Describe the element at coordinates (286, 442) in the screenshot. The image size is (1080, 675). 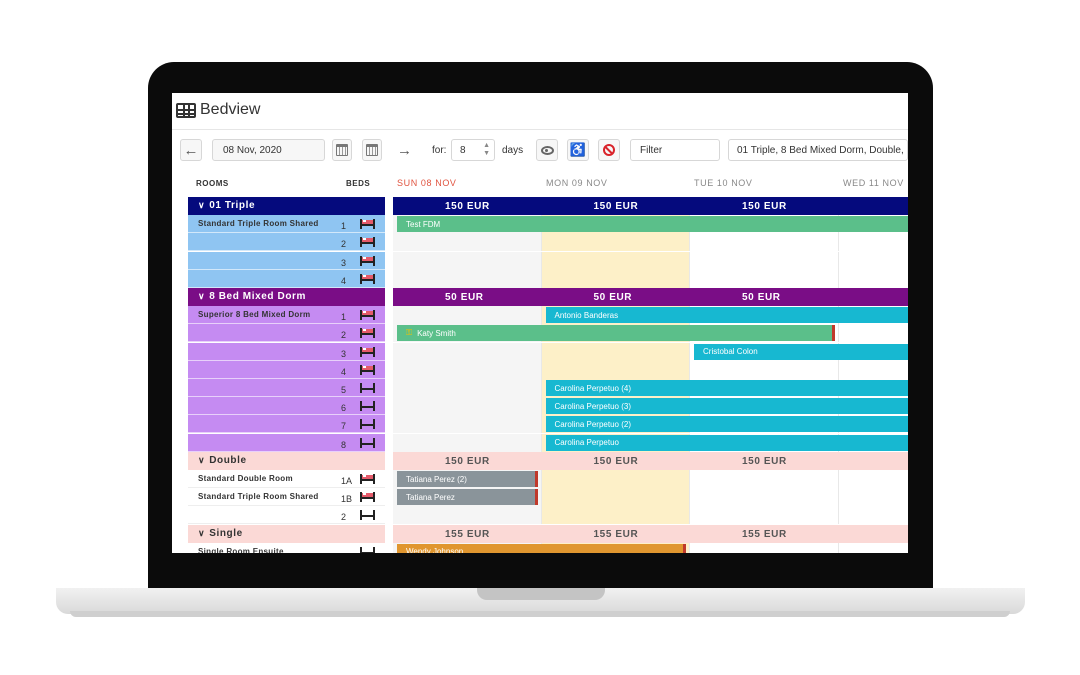
I see `bed-cell: 8` at that location.